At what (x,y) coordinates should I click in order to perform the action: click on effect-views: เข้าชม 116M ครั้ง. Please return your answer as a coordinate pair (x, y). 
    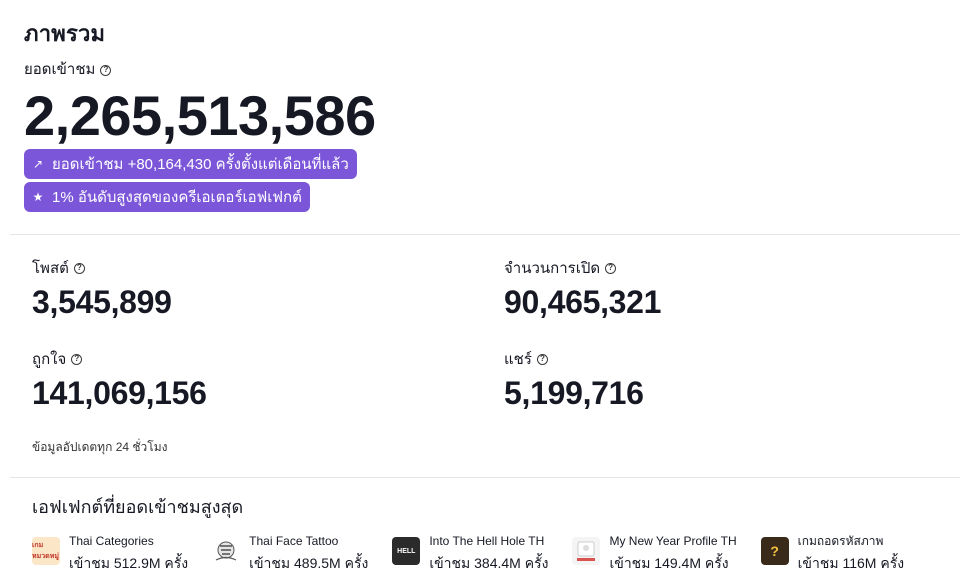
    Looking at the image, I should click on (851, 563).